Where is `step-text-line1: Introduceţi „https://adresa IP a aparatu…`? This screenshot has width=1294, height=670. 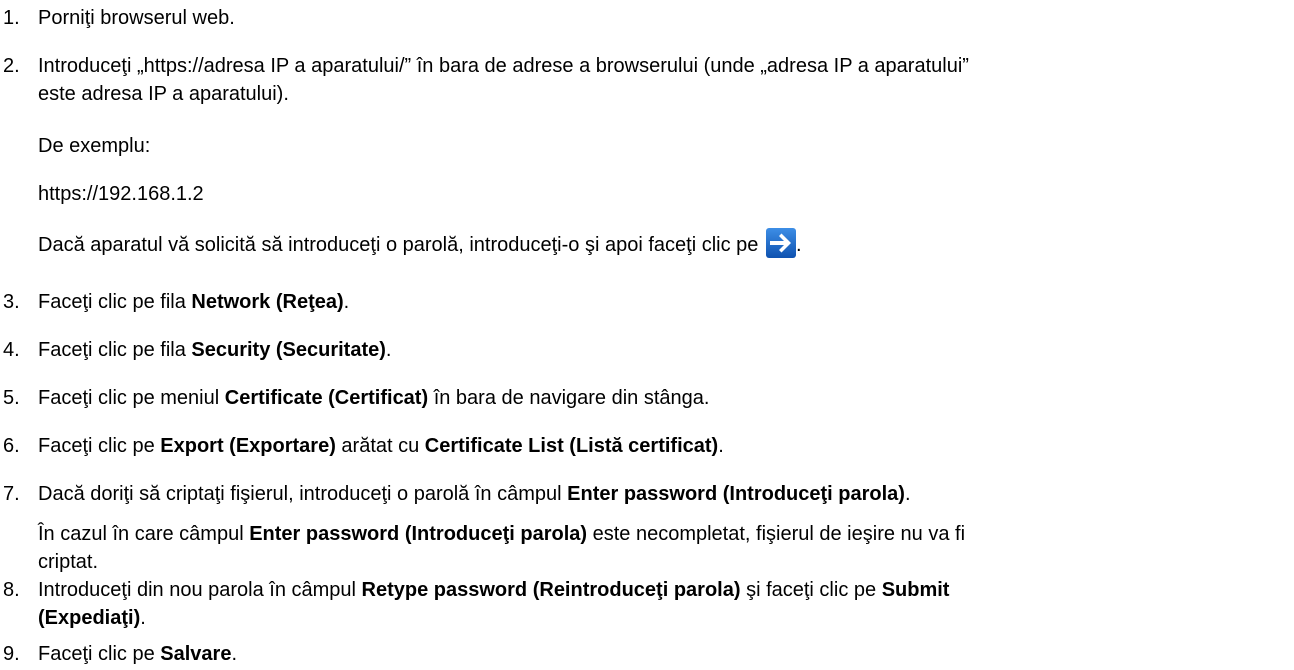 step-text-line1: Introduceţi „https://adresa IP a aparatu… is located at coordinates (503, 66).